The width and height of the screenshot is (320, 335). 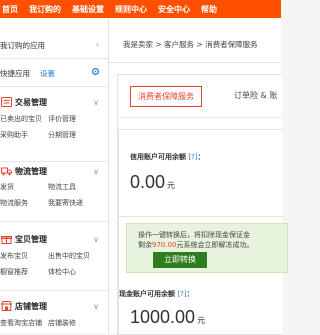 I want to click on sidebar-link-health-center: 体检中心, so click(x=62, y=272).